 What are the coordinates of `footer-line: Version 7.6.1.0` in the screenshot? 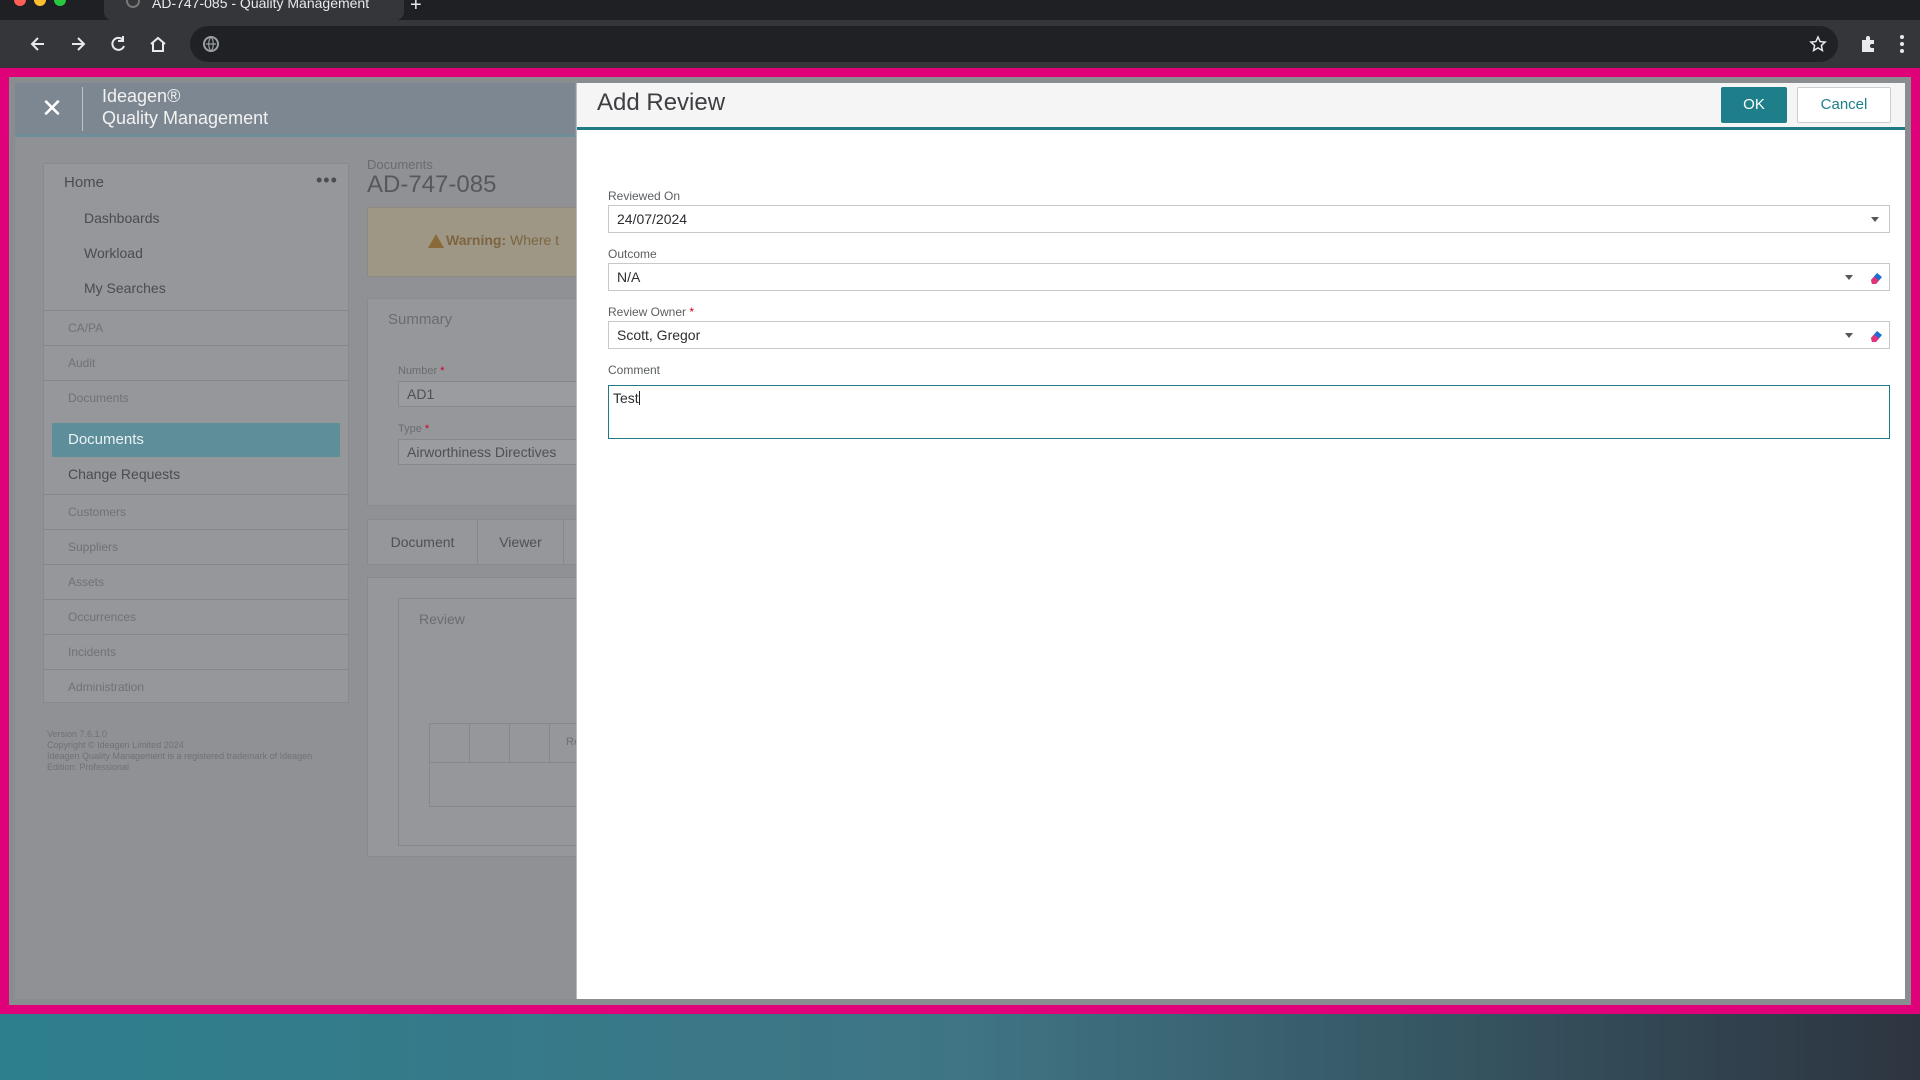 It's located at (77, 734).